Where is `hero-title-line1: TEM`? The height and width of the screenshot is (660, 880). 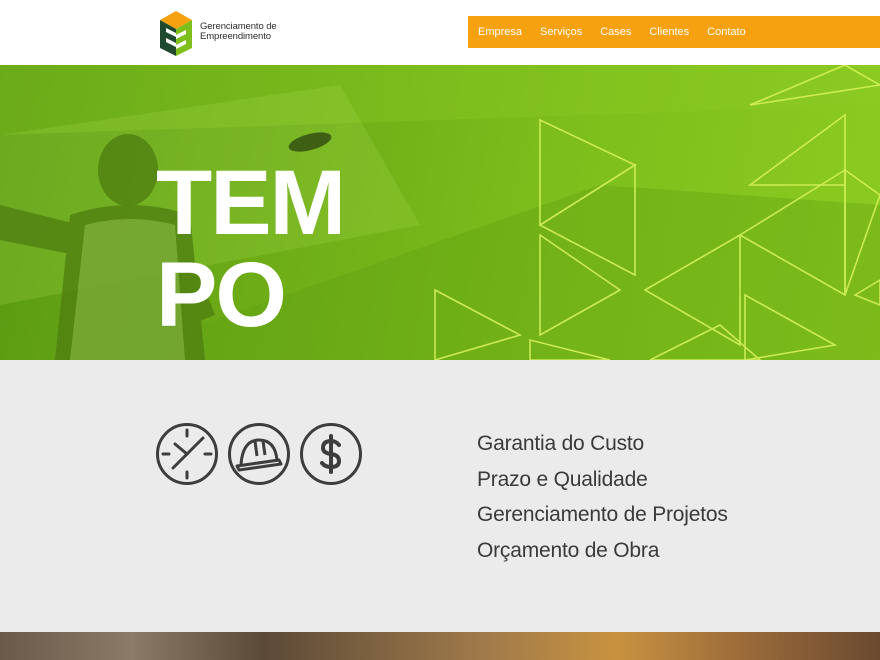 hero-title-line1: TEM is located at coordinates (251, 203).